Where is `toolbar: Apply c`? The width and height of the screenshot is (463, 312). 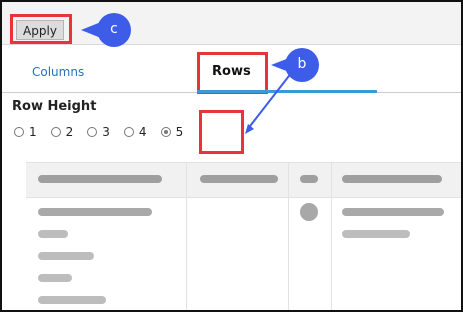 toolbar: Apply c is located at coordinates (231, 24).